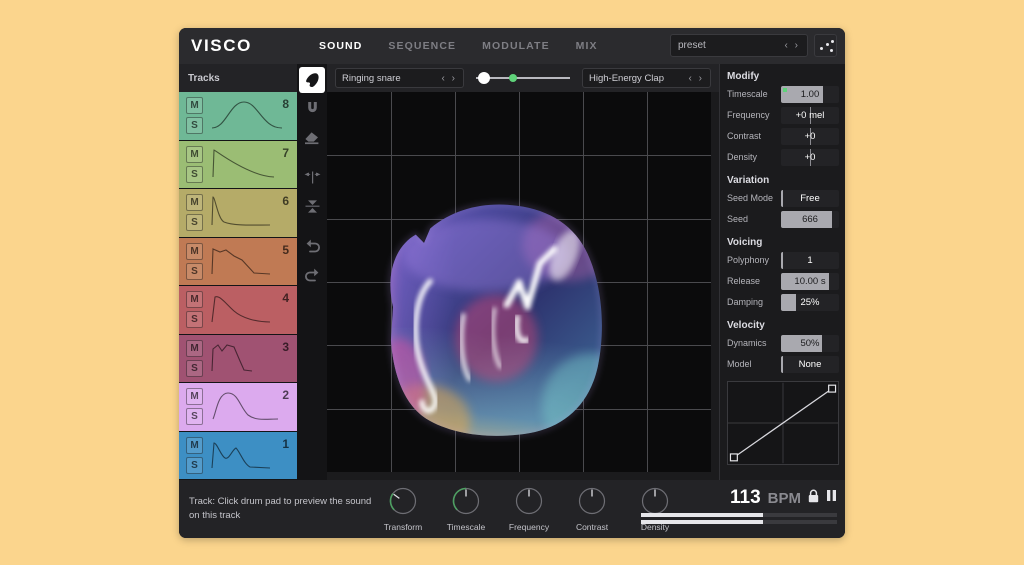  Describe the element at coordinates (238, 358) in the screenshot. I see `track-row-3: MS 3` at that location.